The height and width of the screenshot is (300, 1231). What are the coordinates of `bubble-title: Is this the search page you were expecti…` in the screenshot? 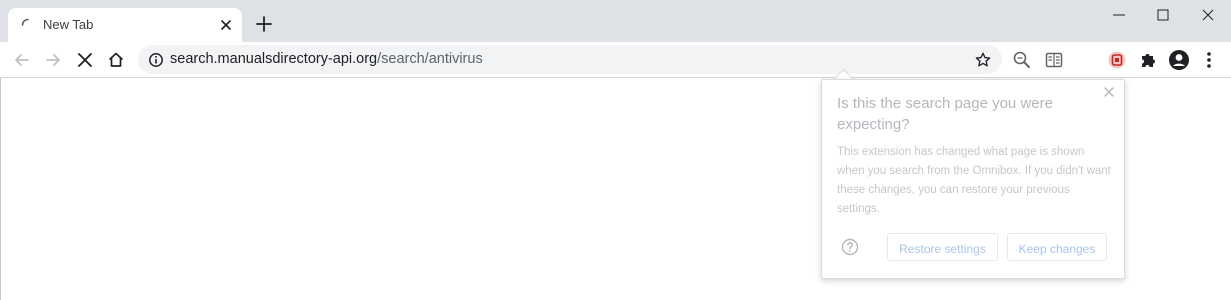 It's located at (945, 114).